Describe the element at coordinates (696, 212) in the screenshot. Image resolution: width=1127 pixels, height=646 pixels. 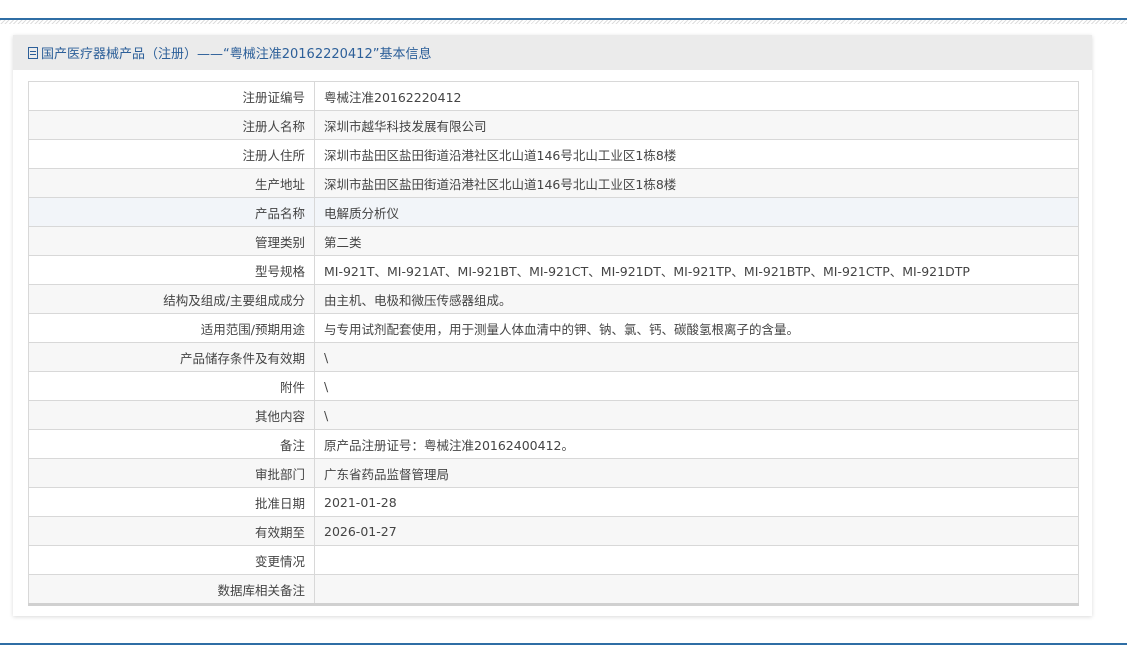
I see `row-value: 电解质分析仪` at that location.